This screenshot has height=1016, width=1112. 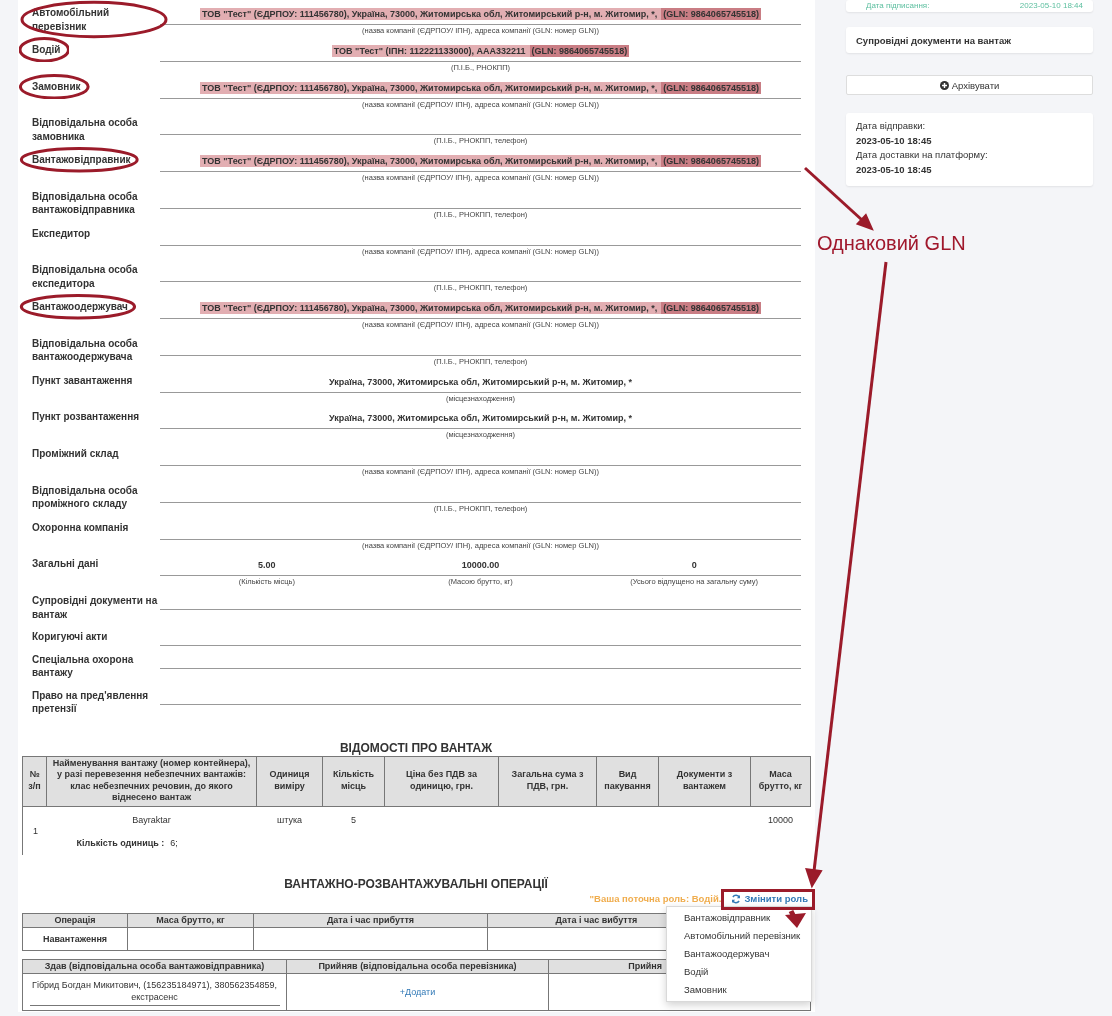 What do you see at coordinates (480, 565) in the screenshot?
I see `total-value: 10000.00` at bounding box center [480, 565].